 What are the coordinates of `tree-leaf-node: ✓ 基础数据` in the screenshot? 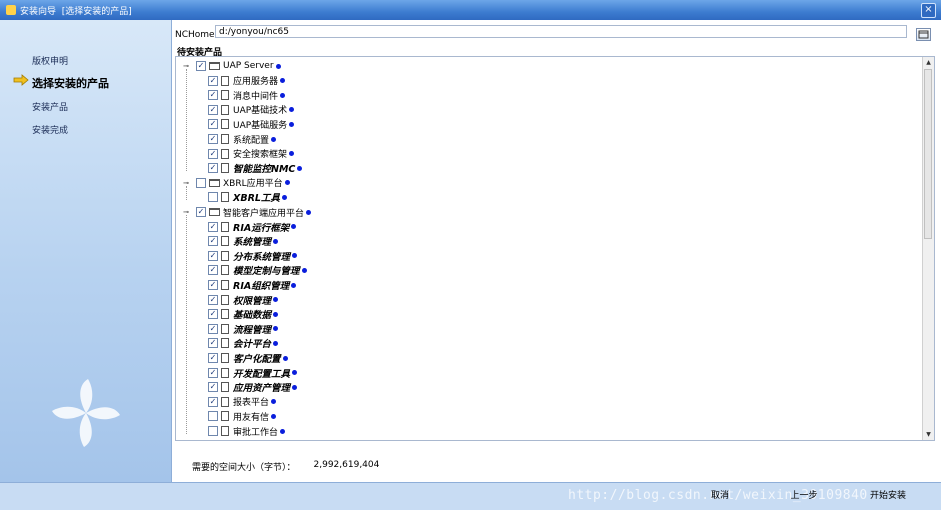 It's located at (243, 314).